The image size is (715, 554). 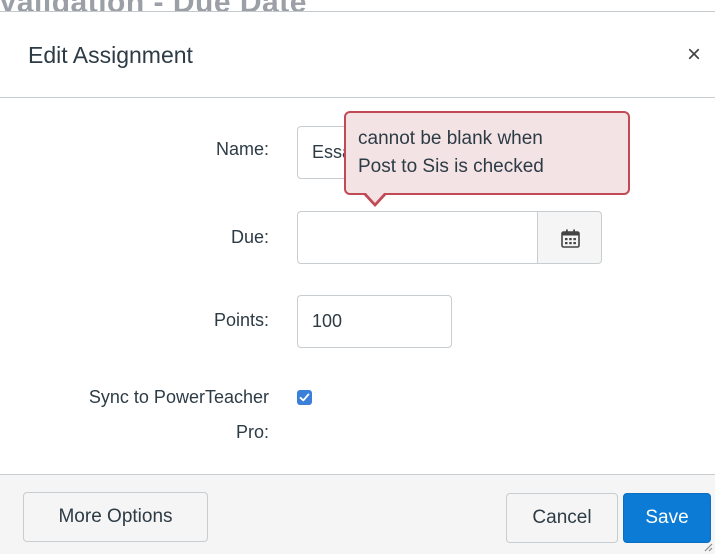 What do you see at coordinates (110, 55) in the screenshot?
I see `dialog-title: Edit Assignment` at bounding box center [110, 55].